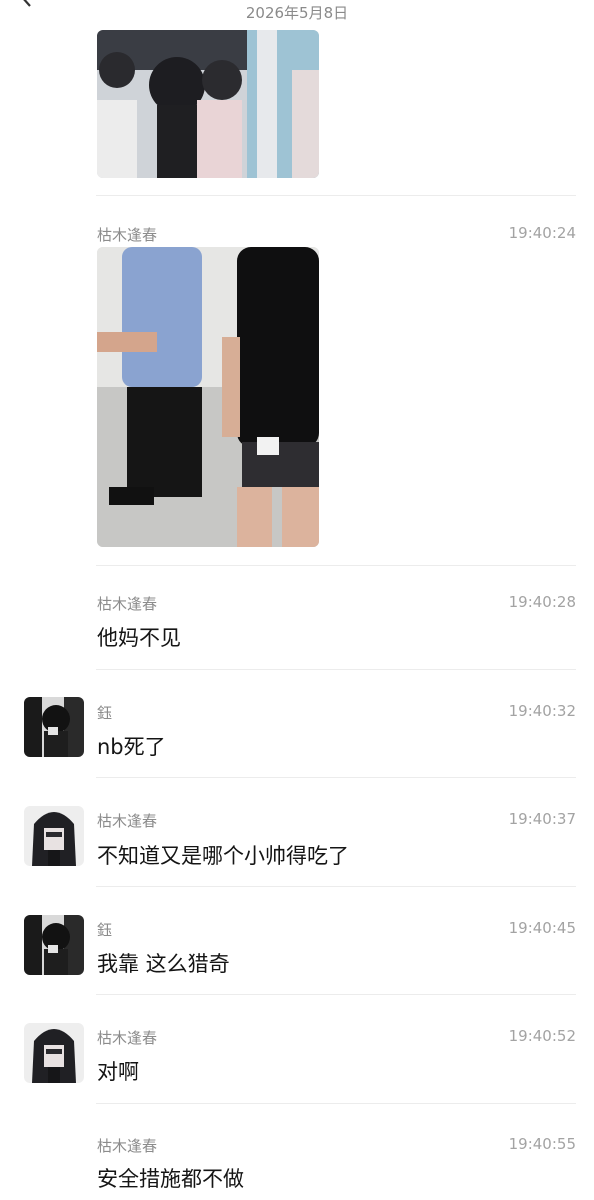  What do you see at coordinates (223, 856) in the screenshot?
I see `message-text: 不知道又是哪个小帅得吃了` at bounding box center [223, 856].